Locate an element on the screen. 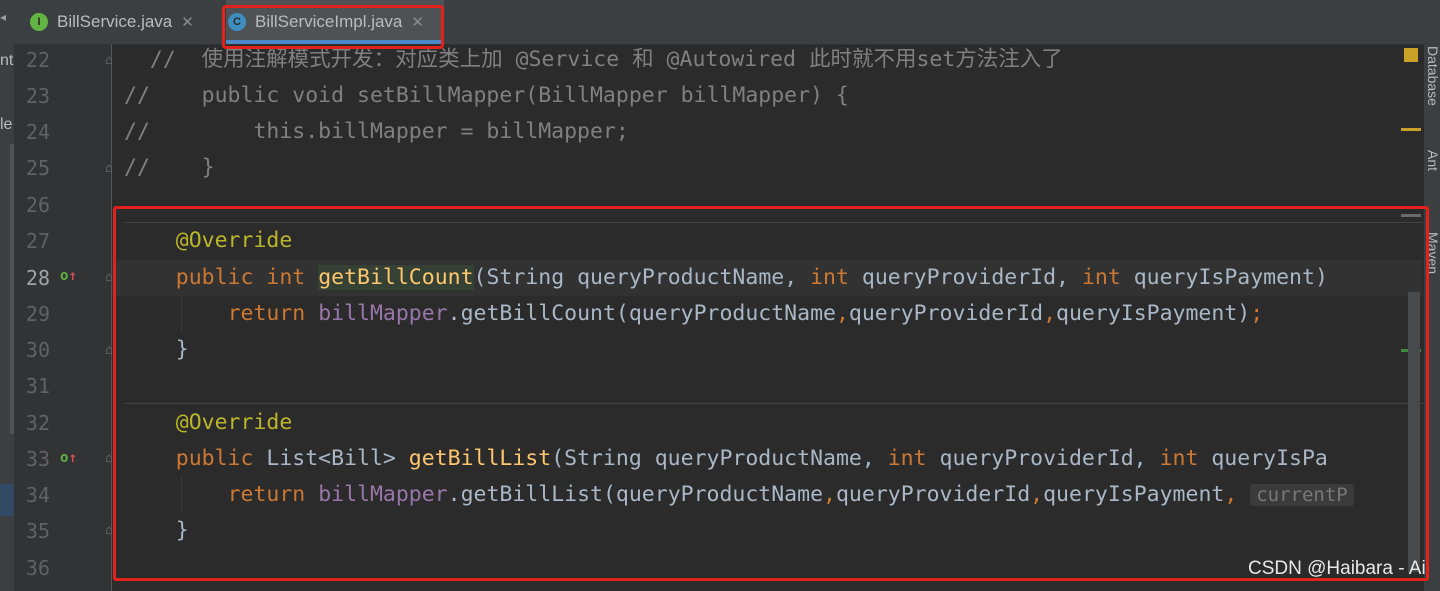 This screenshot has width=1440, height=591. project-panel-edge: ntr le is located at coordinates (9, 317).